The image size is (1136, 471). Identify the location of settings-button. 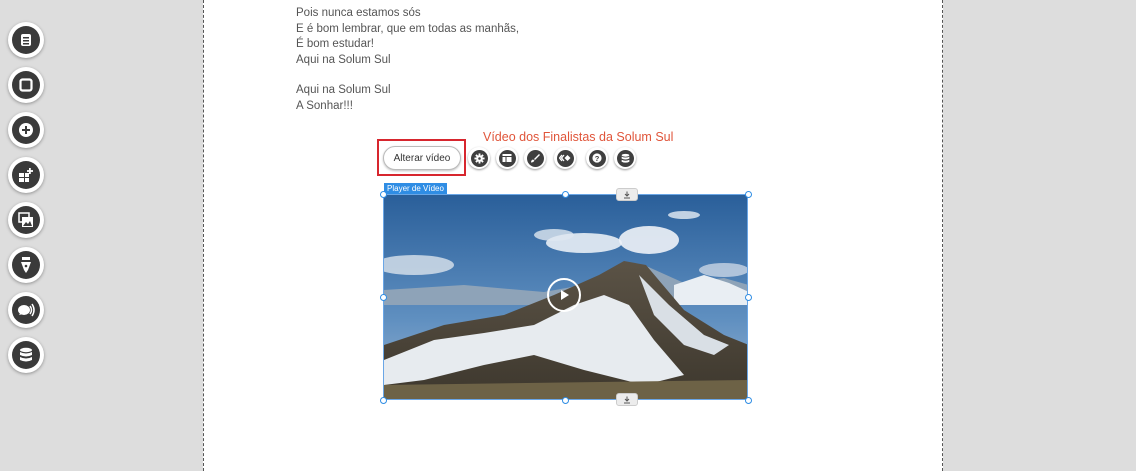
(479, 158).